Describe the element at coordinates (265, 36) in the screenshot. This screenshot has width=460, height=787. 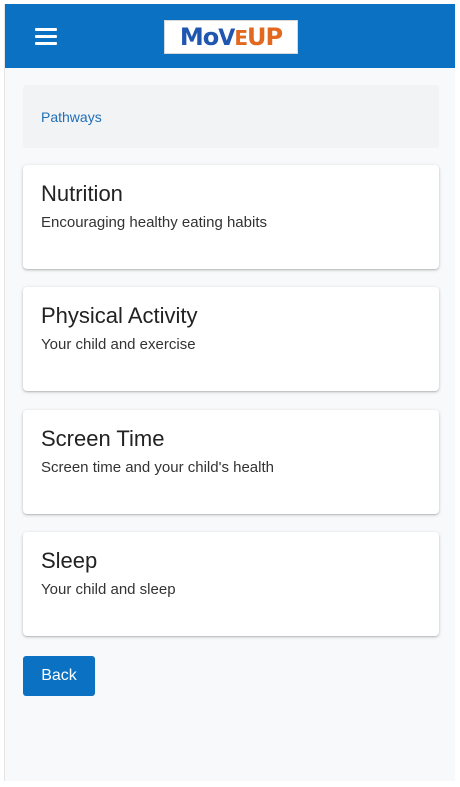
I see `logo-text-up: UP` at that location.